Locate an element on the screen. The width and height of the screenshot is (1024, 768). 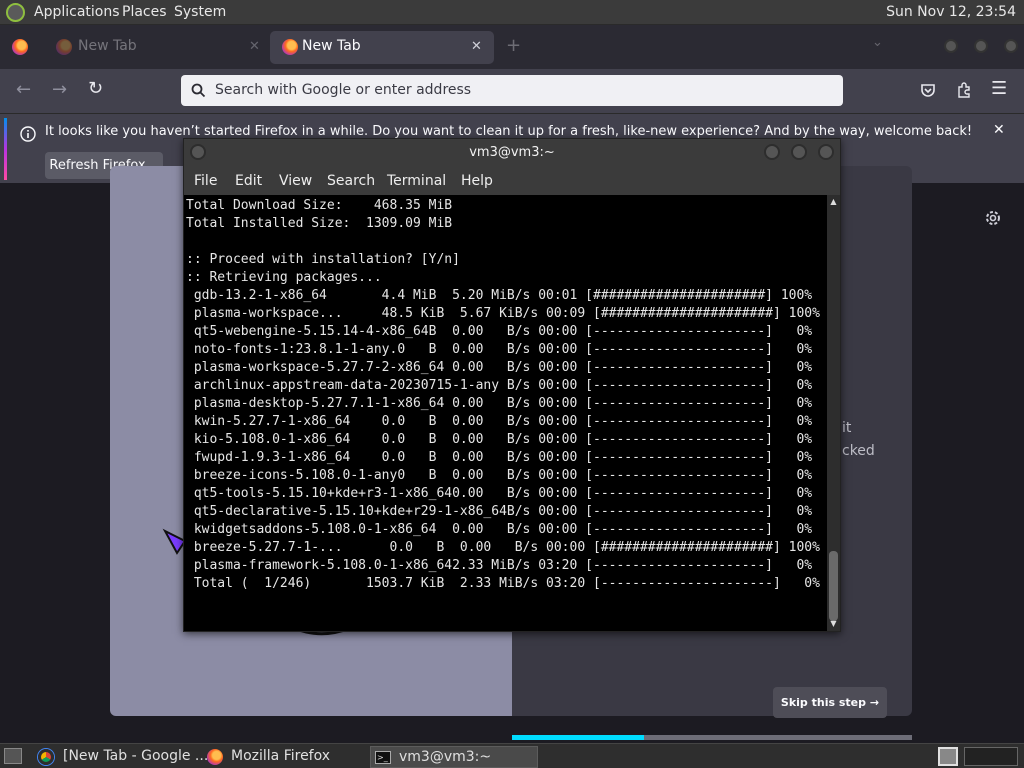
onboarding-progress is located at coordinates (712, 737).